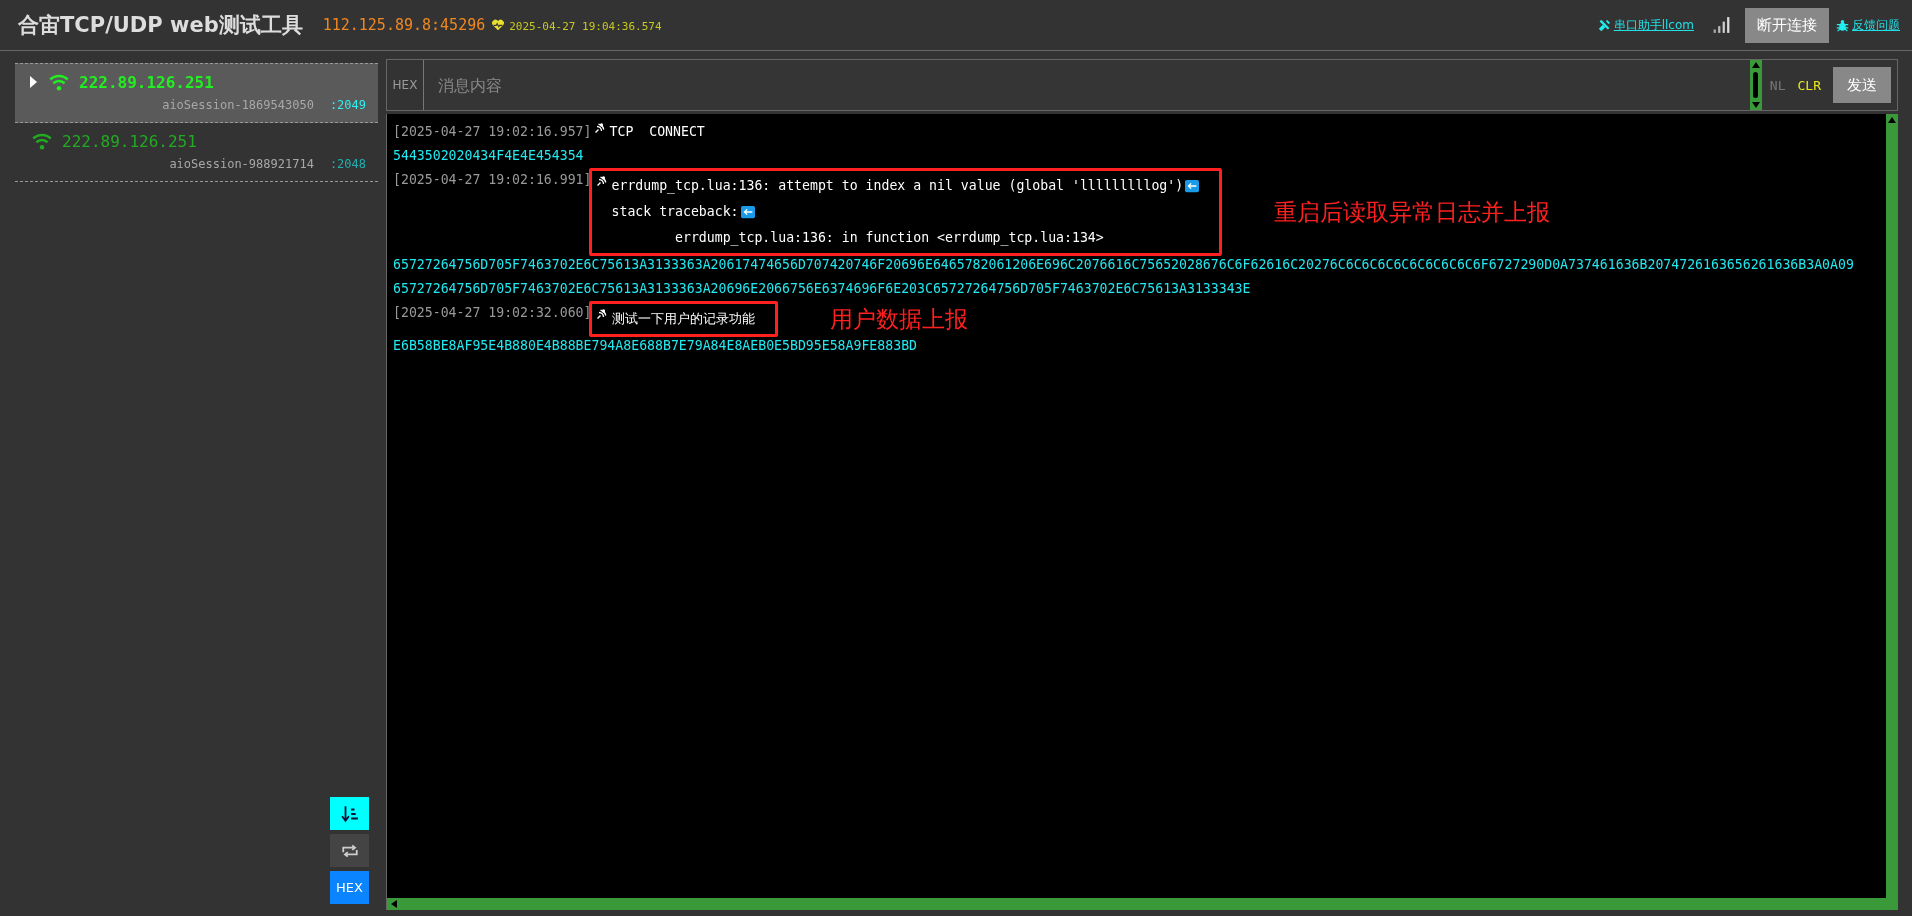 The height and width of the screenshot is (916, 1912). What do you see at coordinates (675, 212) in the screenshot?
I see `log-message: stack traceback:` at bounding box center [675, 212].